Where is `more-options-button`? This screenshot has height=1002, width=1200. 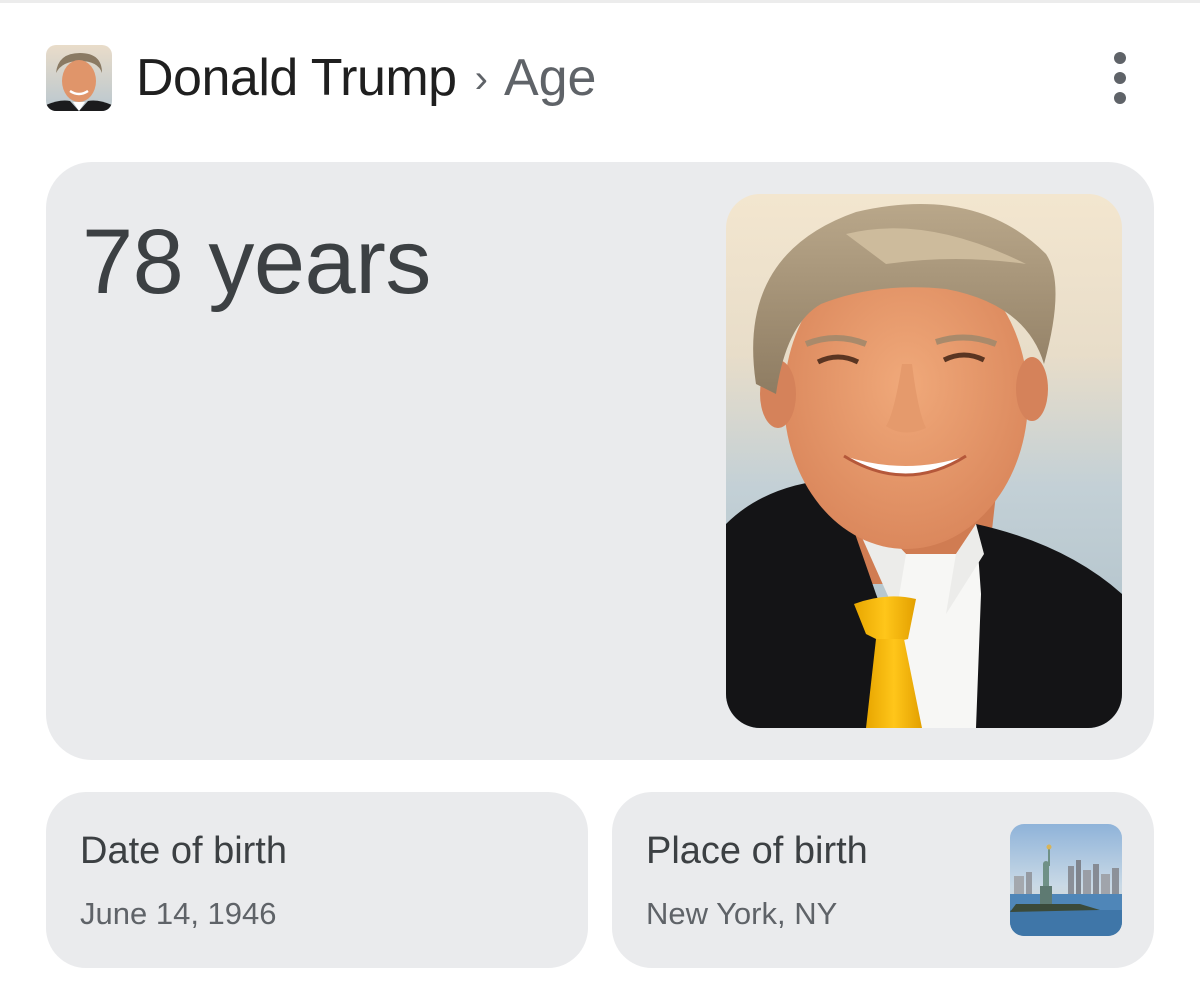 more-options-button is located at coordinates (1120, 78).